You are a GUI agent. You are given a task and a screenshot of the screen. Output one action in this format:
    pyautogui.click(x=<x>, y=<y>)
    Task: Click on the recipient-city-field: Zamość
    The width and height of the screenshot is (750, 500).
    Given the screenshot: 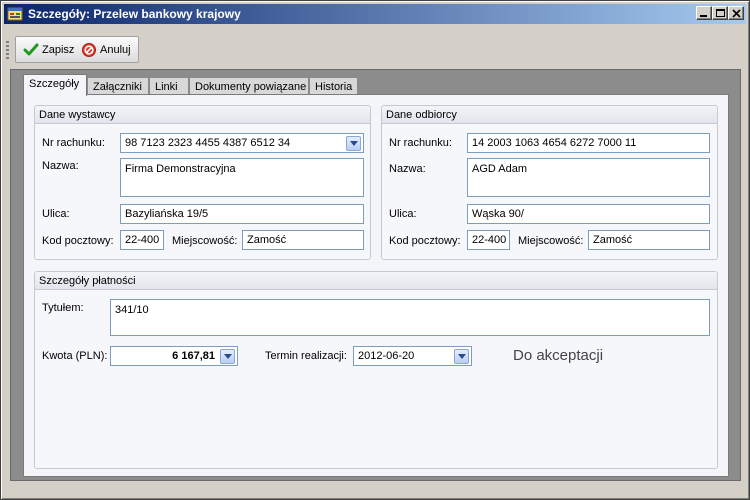 What is the action you would take?
    pyautogui.click(x=649, y=240)
    